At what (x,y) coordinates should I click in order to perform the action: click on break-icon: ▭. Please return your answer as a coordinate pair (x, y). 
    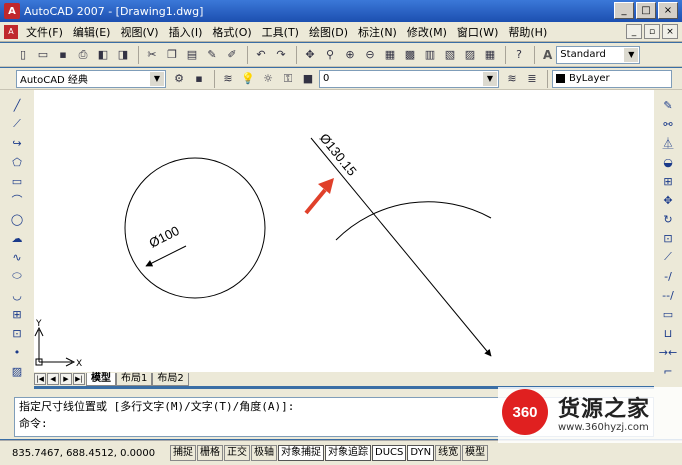
    Looking at the image, I should click on (668, 314).